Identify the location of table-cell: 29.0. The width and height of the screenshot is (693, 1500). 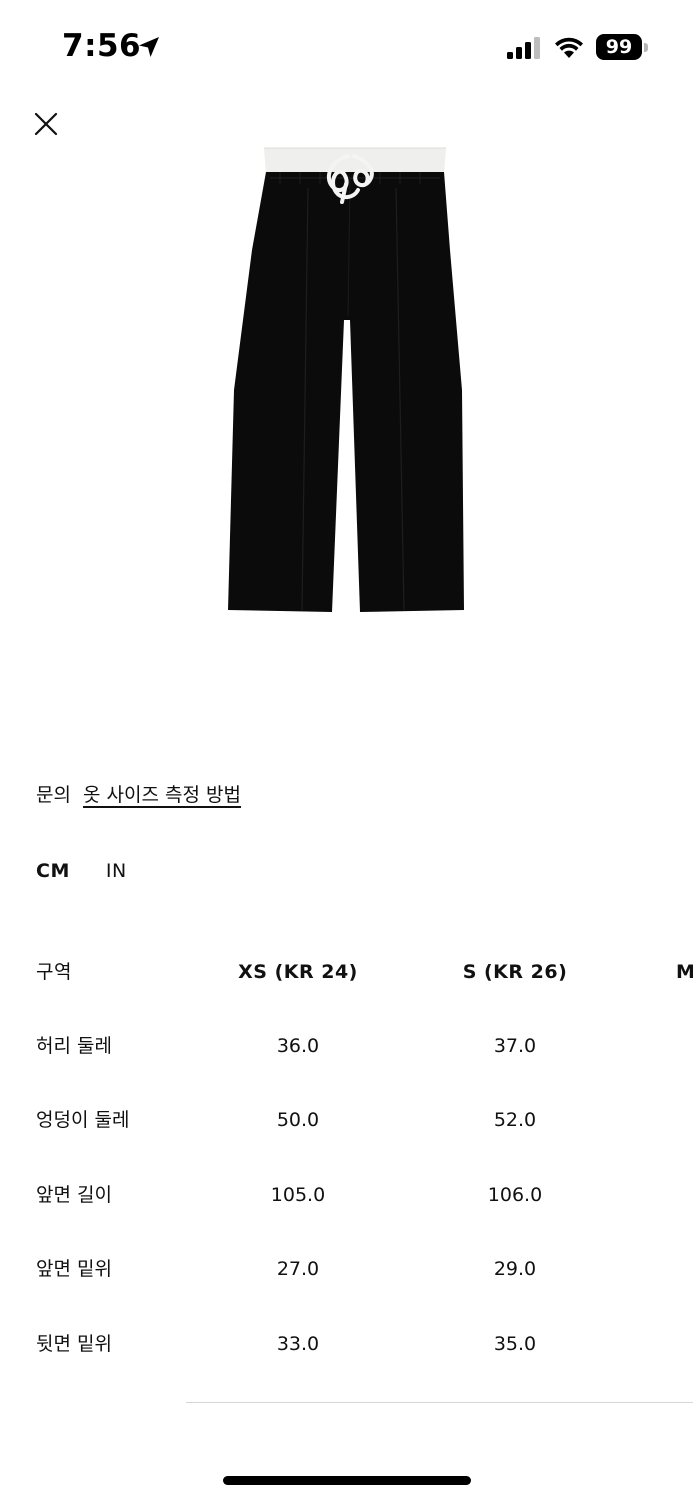
(515, 1269).